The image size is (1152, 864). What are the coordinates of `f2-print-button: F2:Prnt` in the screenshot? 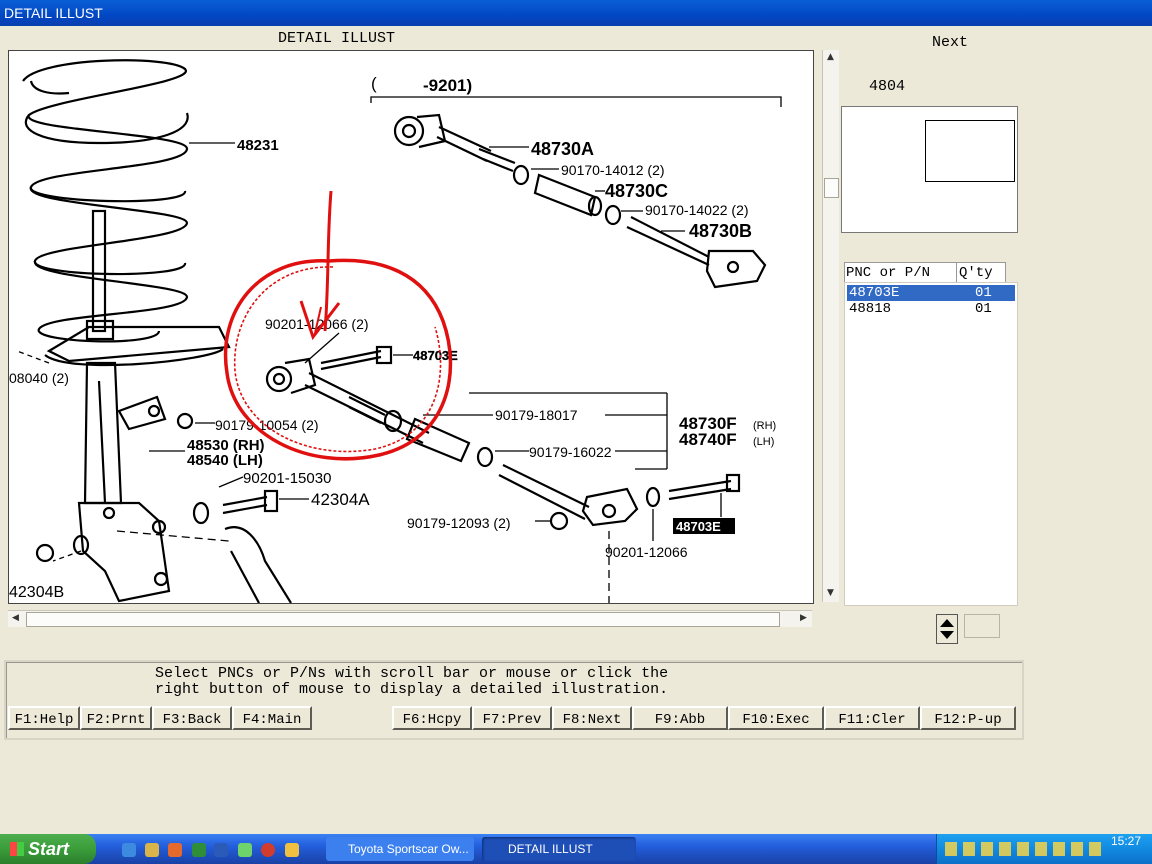 It's located at (116, 718).